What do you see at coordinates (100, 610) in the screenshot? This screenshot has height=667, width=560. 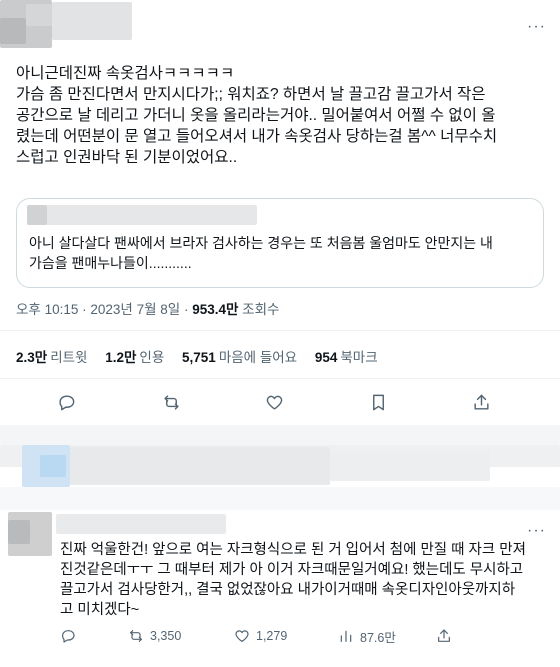 I see `reply-line: 고 미치겠다~` at bounding box center [100, 610].